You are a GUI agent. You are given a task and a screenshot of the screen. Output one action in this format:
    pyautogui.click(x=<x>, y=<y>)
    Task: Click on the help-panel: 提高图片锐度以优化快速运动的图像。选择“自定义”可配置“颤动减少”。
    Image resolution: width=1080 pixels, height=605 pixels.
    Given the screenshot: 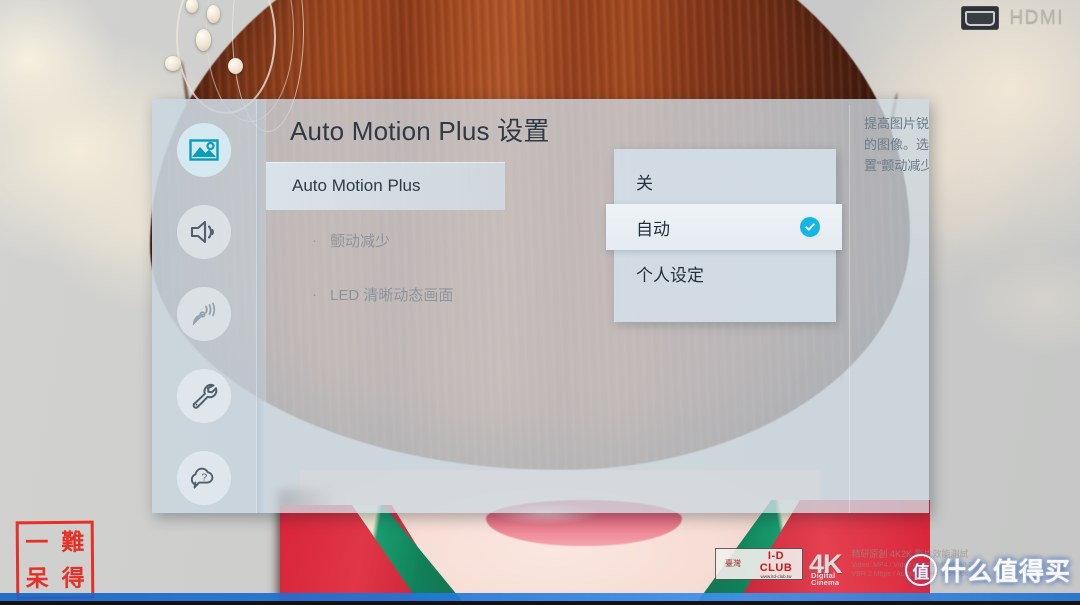 What is the action you would take?
    pyautogui.click(x=889, y=309)
    